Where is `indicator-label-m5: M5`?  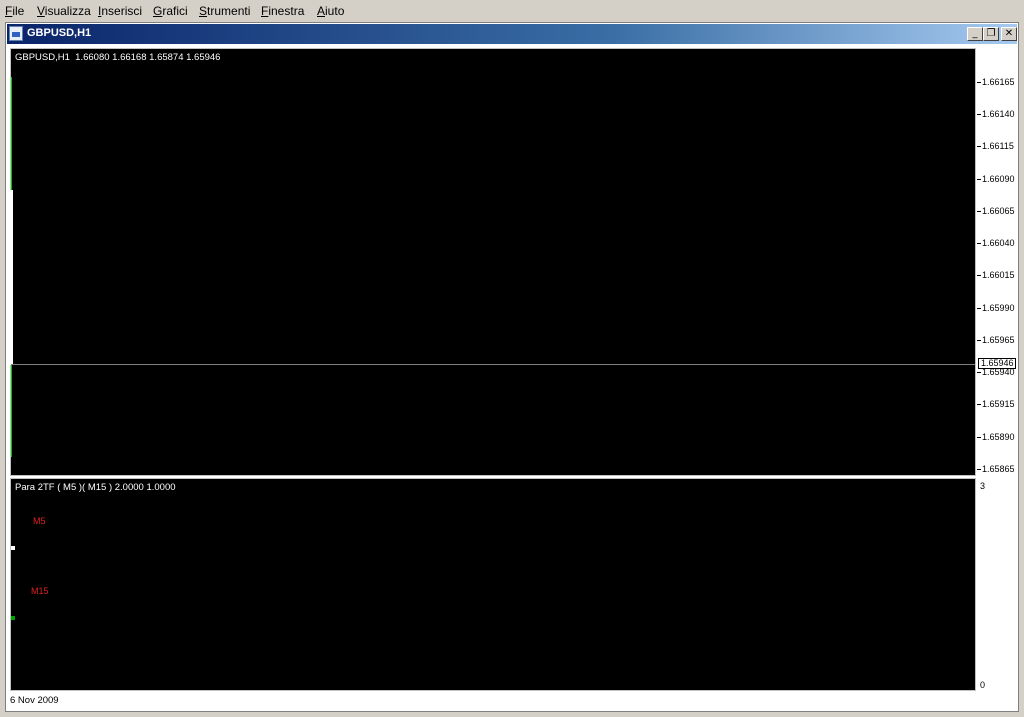 indicator-label-m5: M5 is located at coordinates (39, 521).